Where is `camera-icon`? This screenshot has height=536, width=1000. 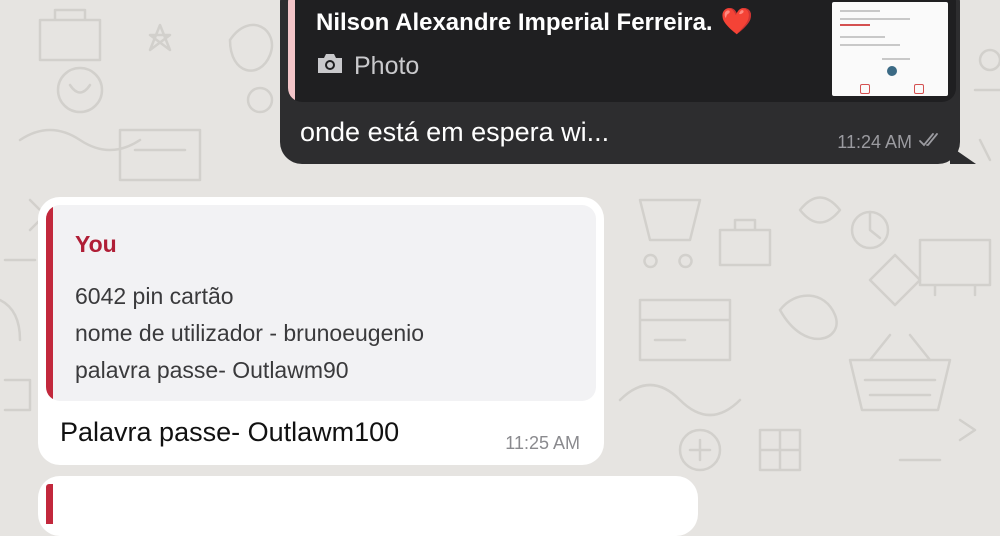
camera-icon is located at coordinates (330, 66).